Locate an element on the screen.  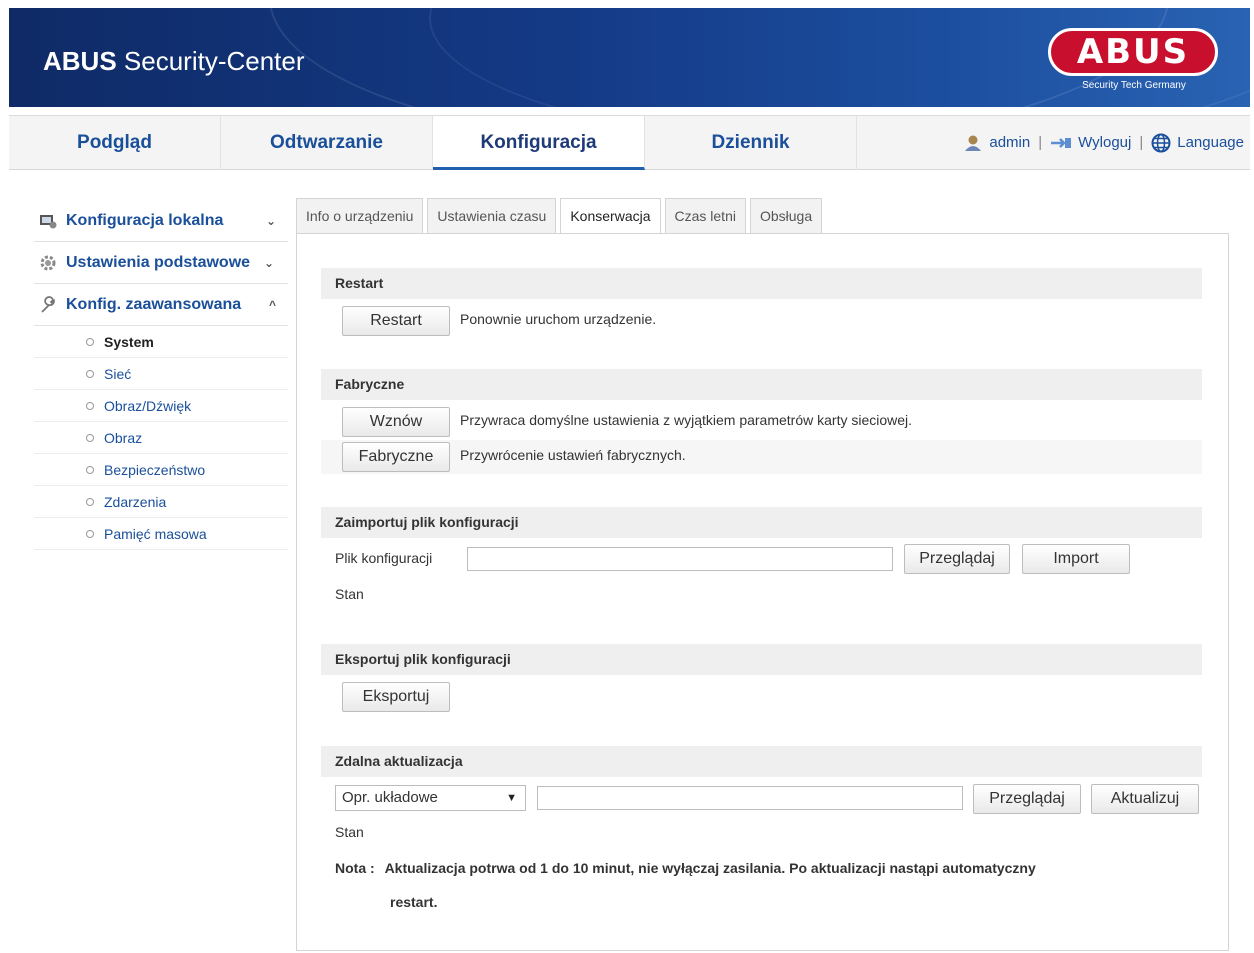
sidebar-item-storage: Pamięć masowa is located at coordinates (161, 534).